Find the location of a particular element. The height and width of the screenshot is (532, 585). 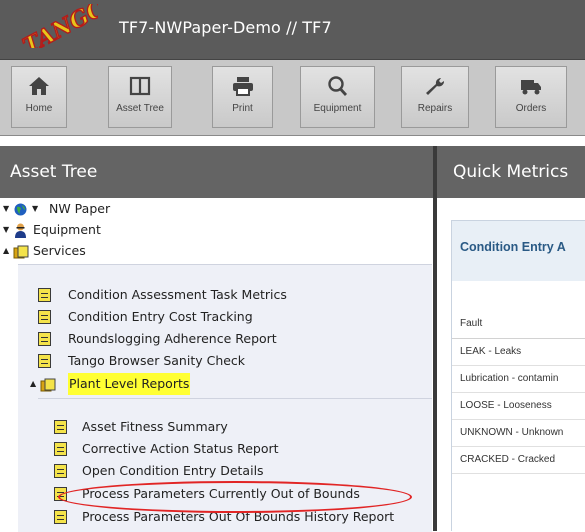

globe-icon is located at coordinates (20, 209).